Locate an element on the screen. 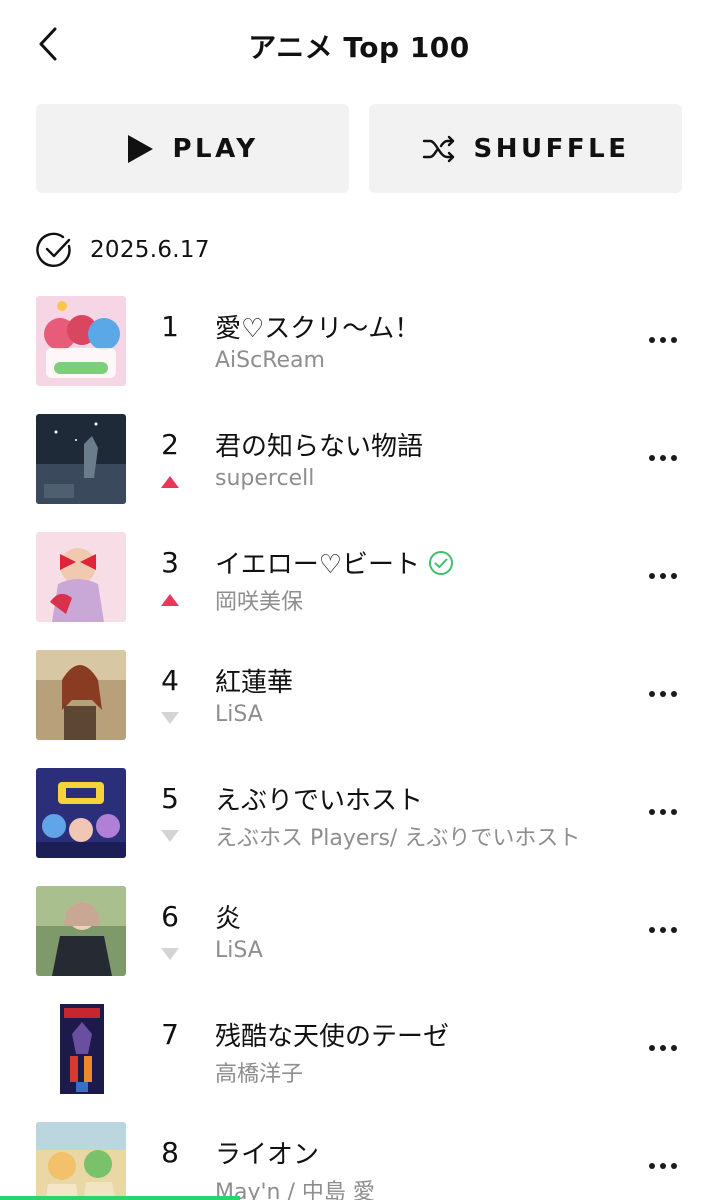 This screenshot has width=718, height=1200. rank-number: 1 is located at coordinates (170, 326).